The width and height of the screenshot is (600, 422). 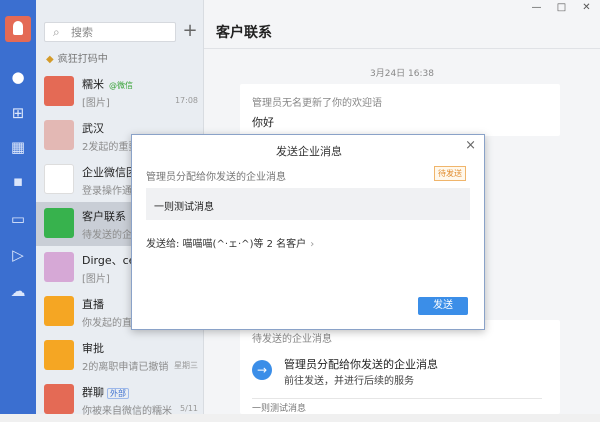 What do you see at coordinates (120, 356) in the screenshot?
I see `session-item: 审批 2的离职申请已撤销 星期三` at bounding box center [120, 356].